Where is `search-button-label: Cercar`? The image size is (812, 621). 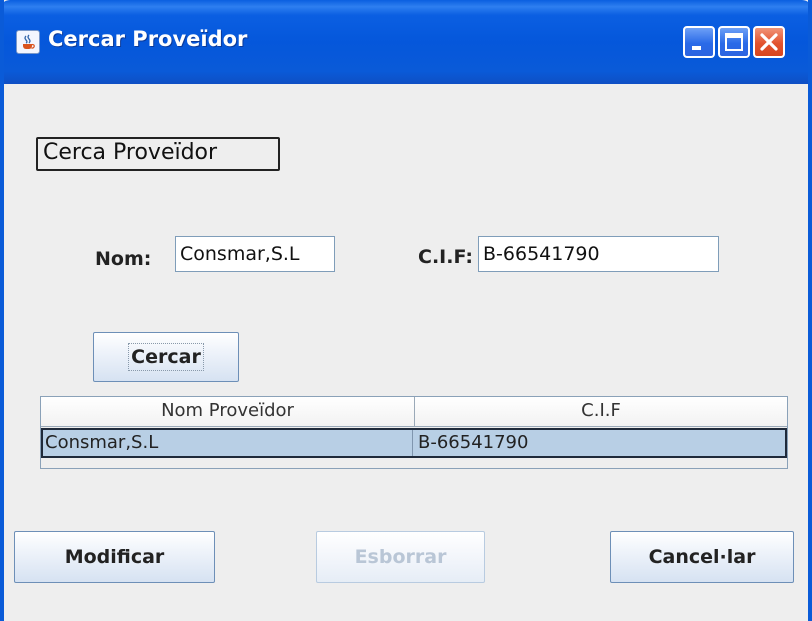 search-button-label: Cercar is located at coordinates (166, 357).